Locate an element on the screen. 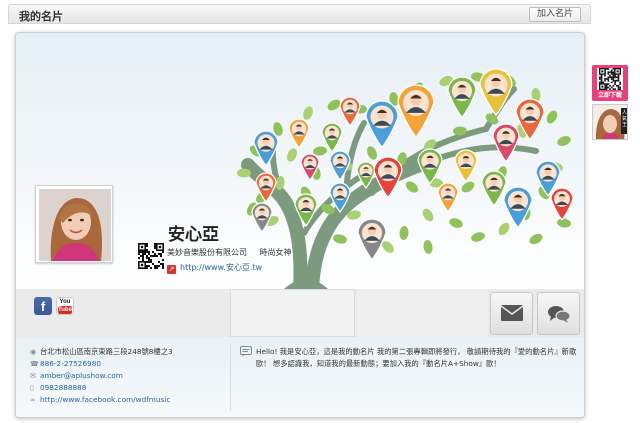 Image resolution: width=640 pixels, height=423 pixels. person-name: 安心亞 is located at coordinates (193, 235).